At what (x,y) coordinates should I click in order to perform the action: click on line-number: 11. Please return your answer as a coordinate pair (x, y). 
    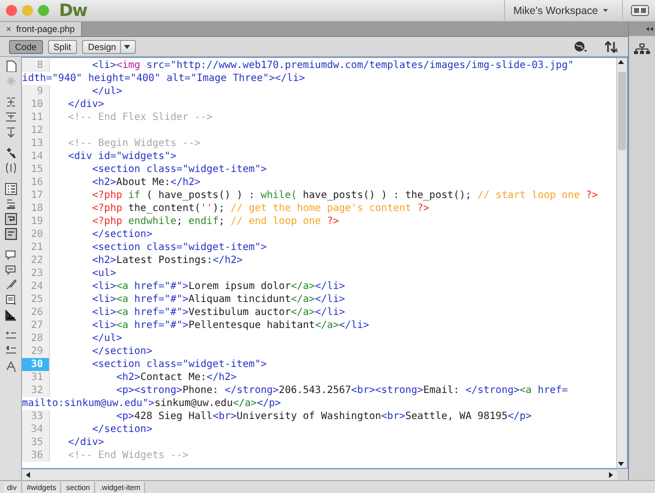
    Looking at the image, I should click on (36, 117).